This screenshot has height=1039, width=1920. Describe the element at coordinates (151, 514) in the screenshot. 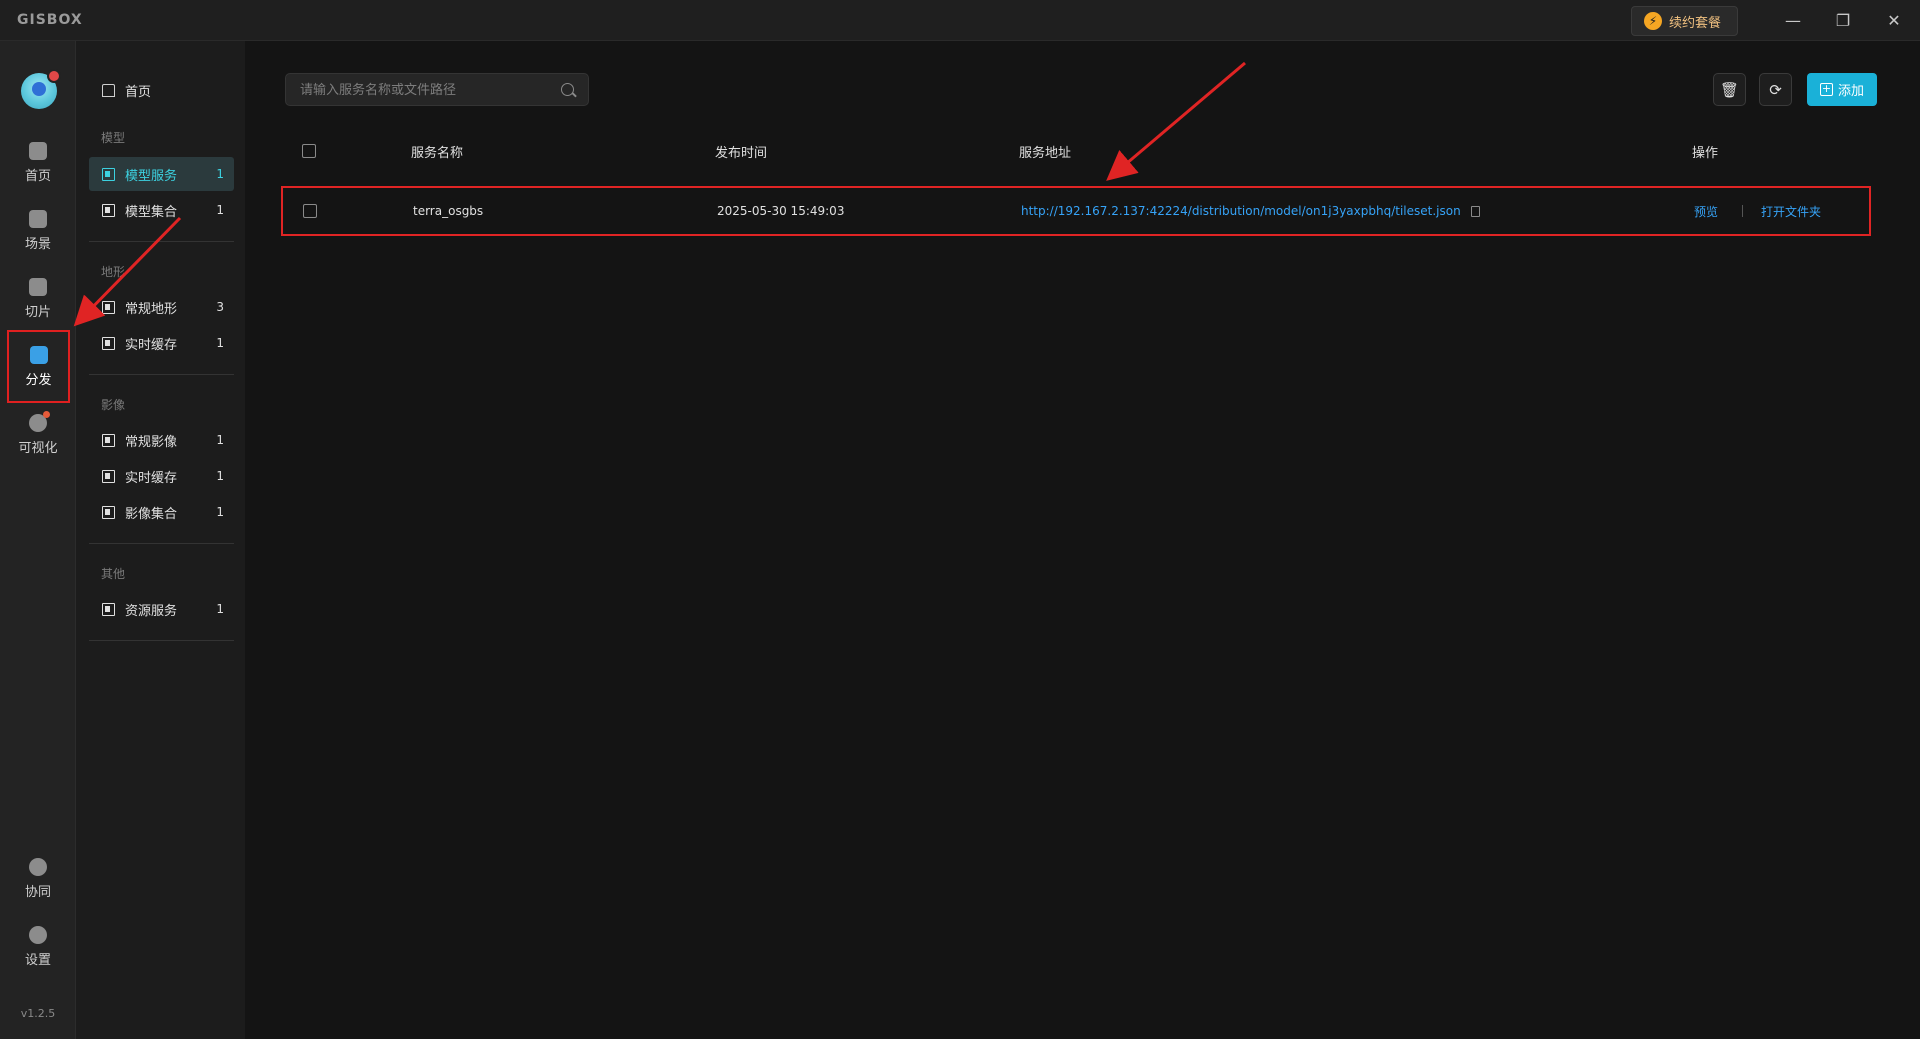

I see `sidebar-item-label: 影像集合` at that location.